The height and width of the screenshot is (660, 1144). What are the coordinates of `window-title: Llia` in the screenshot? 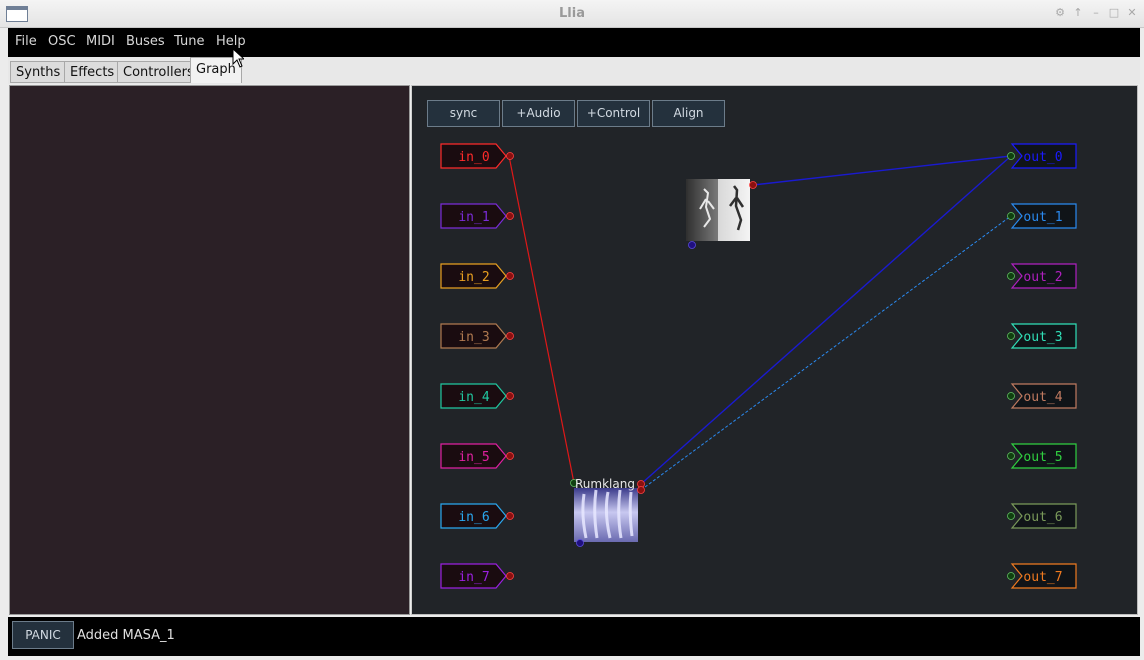 It's located at (572, 13).